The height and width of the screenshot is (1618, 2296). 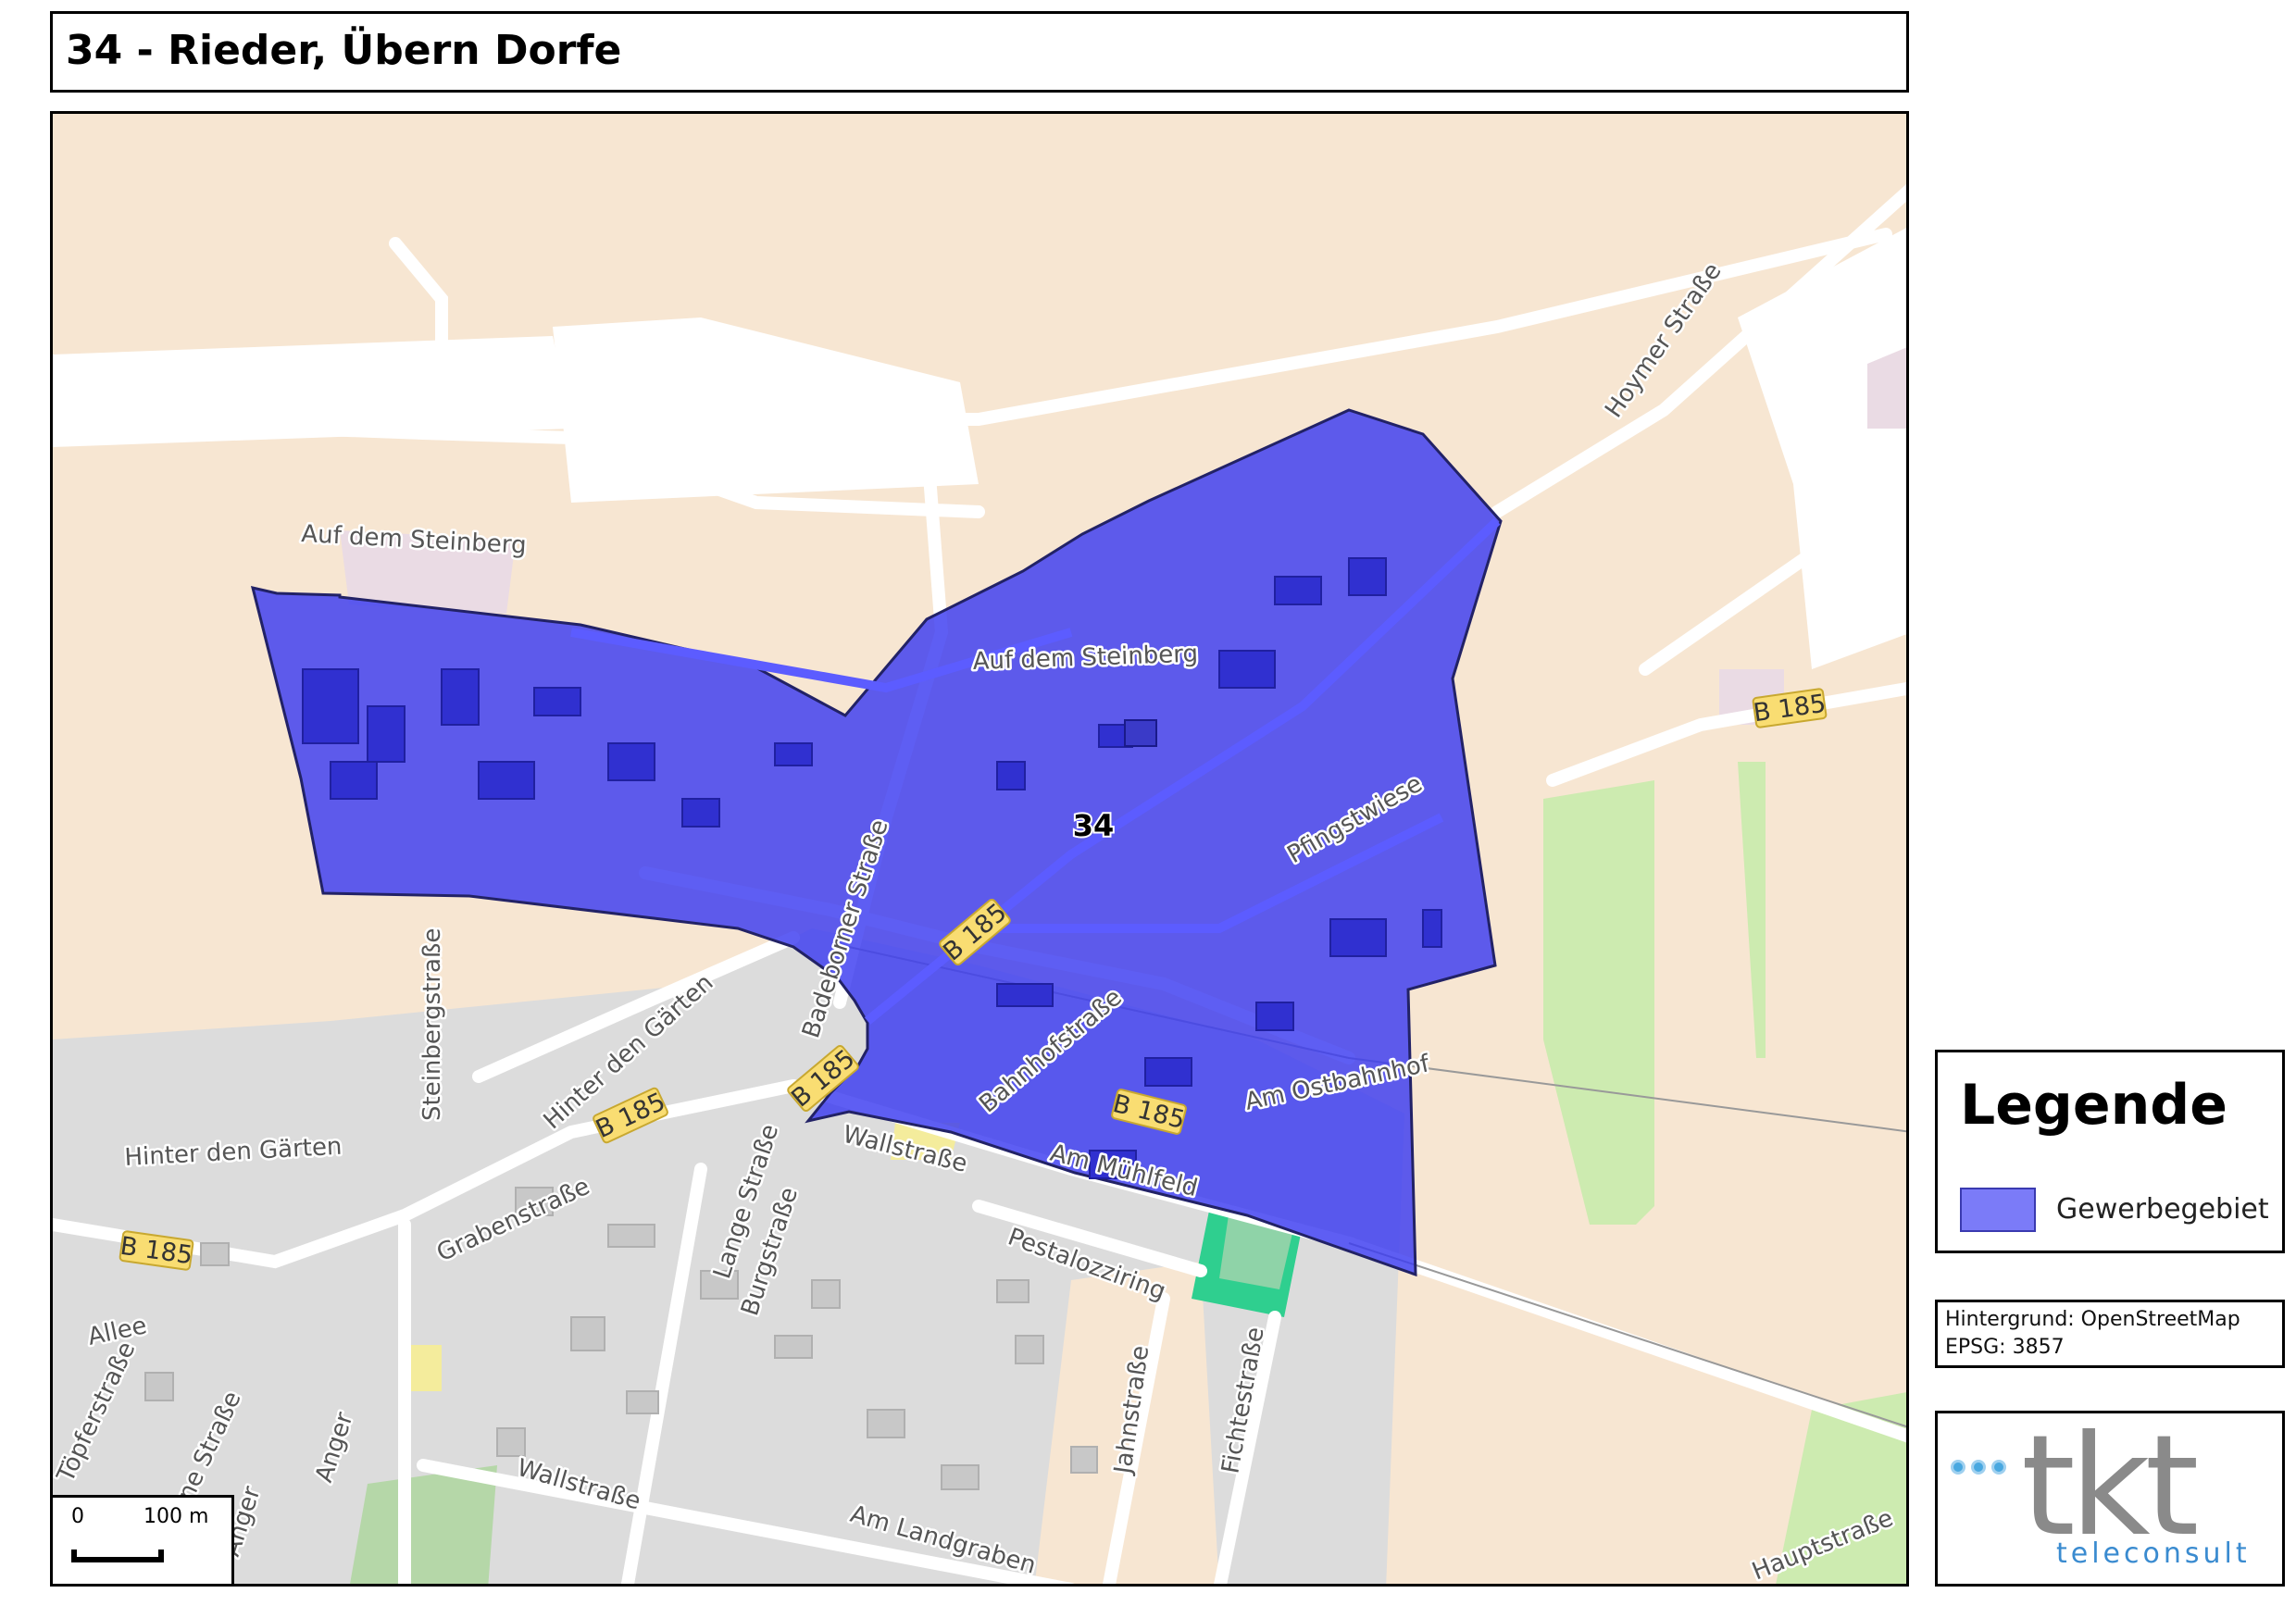 I want to click on source-epsg-text: EPSG: 3857, so click(x=2005, y=1347).